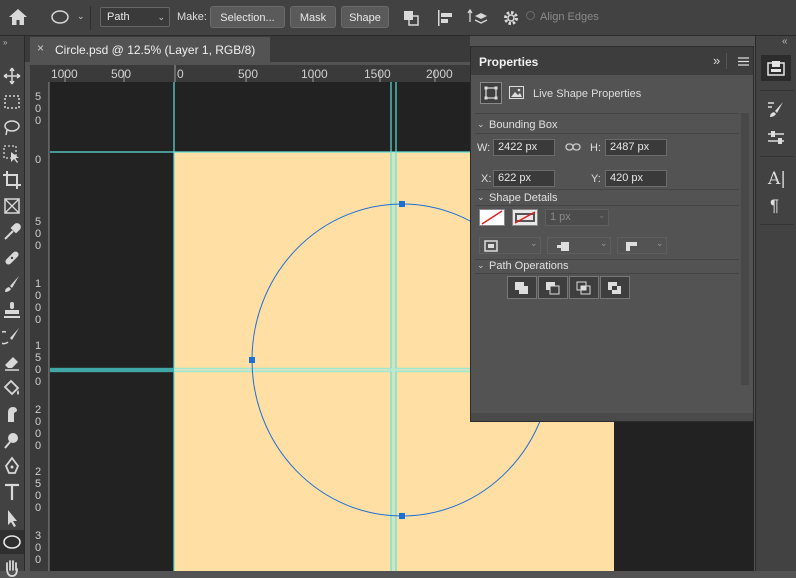 Image resolution: width=796 pixels, height=578 pixels. Describe the element at coordinates (484, 148) in the screenshot. I see `width-label: W:` at that location.